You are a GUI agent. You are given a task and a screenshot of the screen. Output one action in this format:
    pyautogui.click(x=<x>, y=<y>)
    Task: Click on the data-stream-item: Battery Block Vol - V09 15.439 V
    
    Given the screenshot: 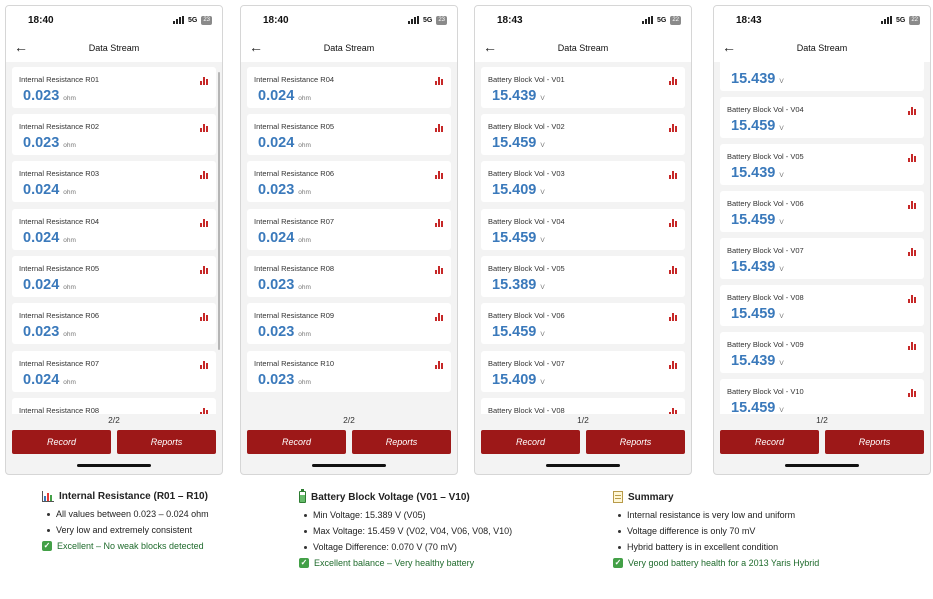 What is the action you would take?
    pyautogui.click(x=822, y=352)
    